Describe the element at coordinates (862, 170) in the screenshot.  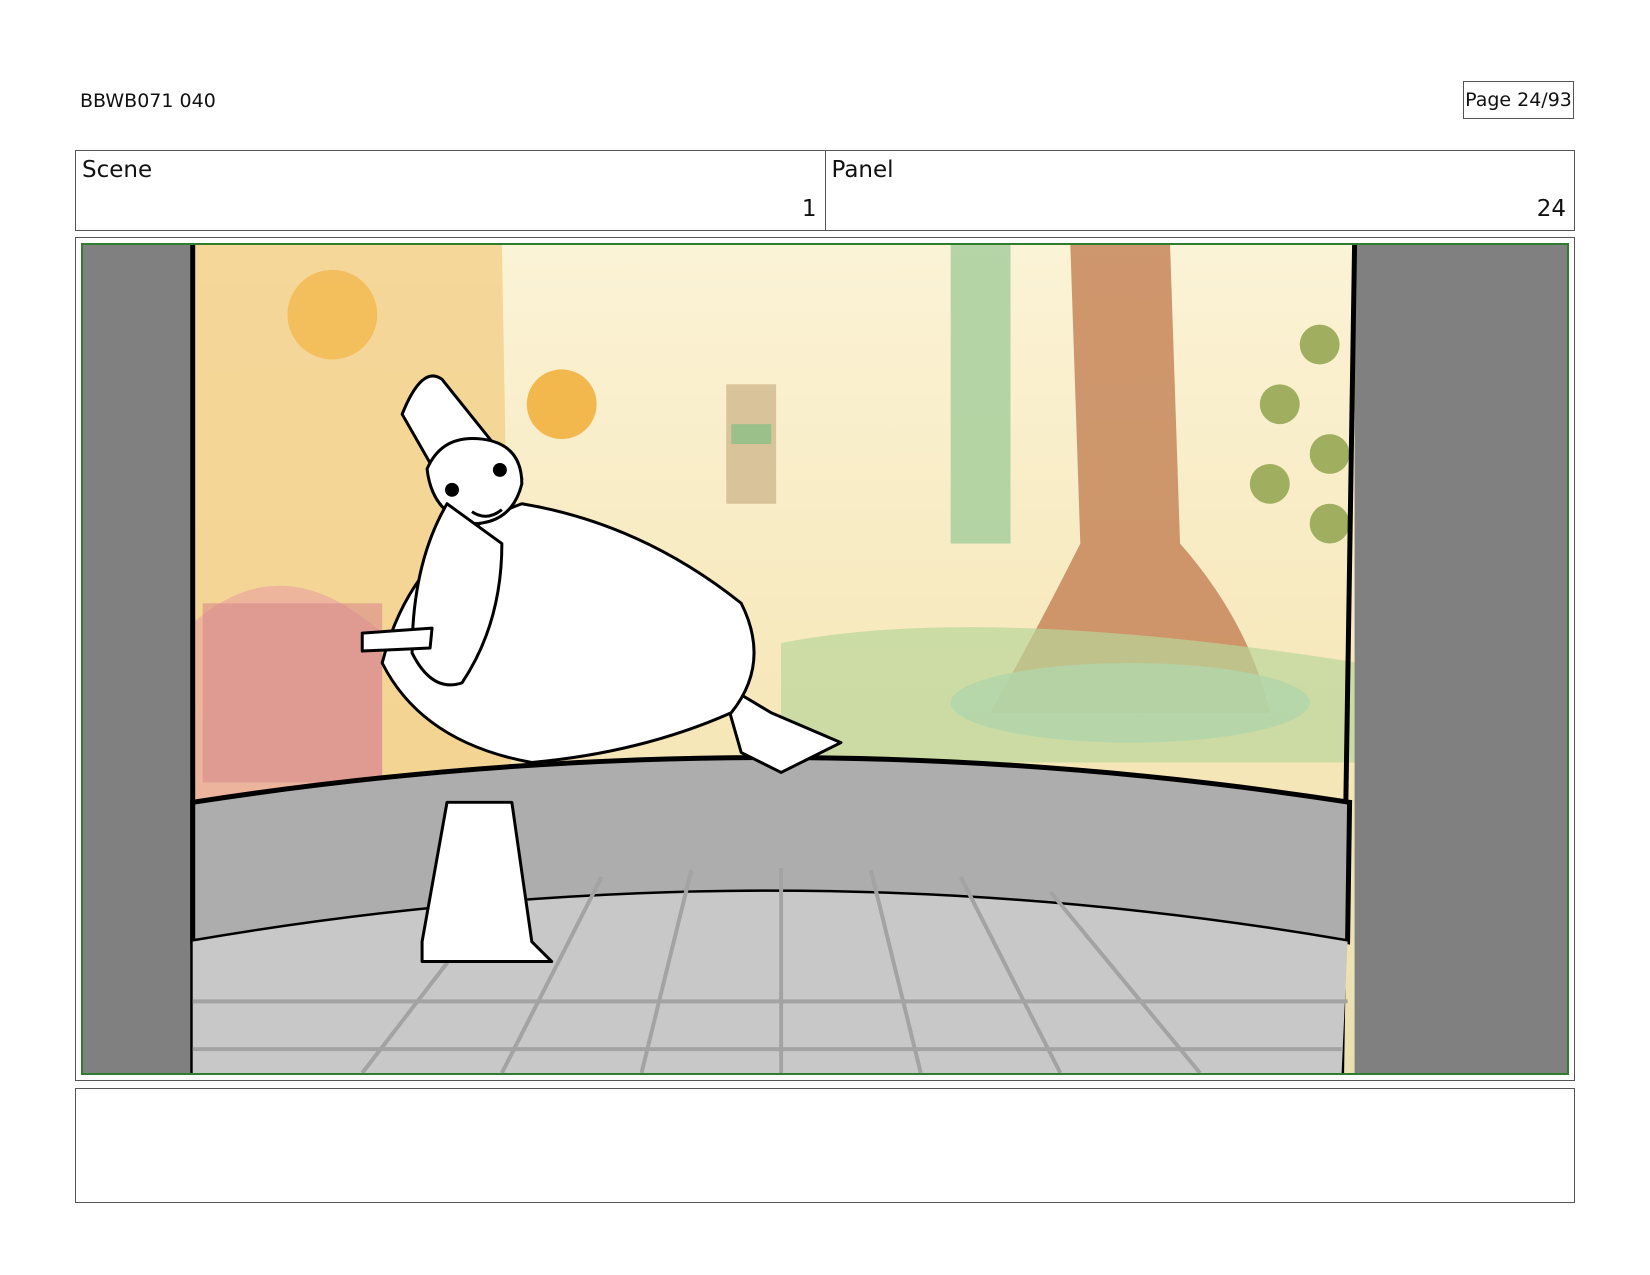
I see `panel-label: Panel` at that location.